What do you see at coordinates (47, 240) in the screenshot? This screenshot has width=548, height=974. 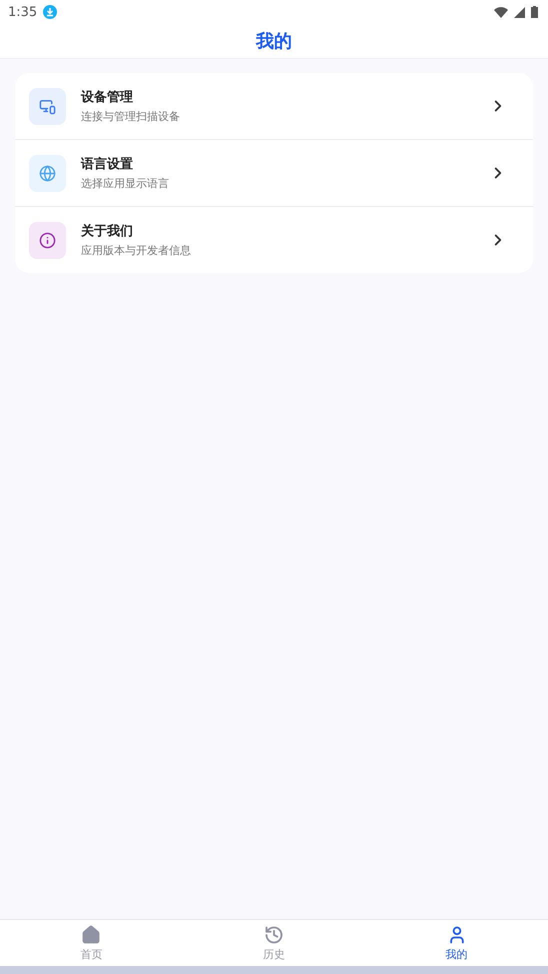 I see `info-icon` at bounding box center [47, 240].